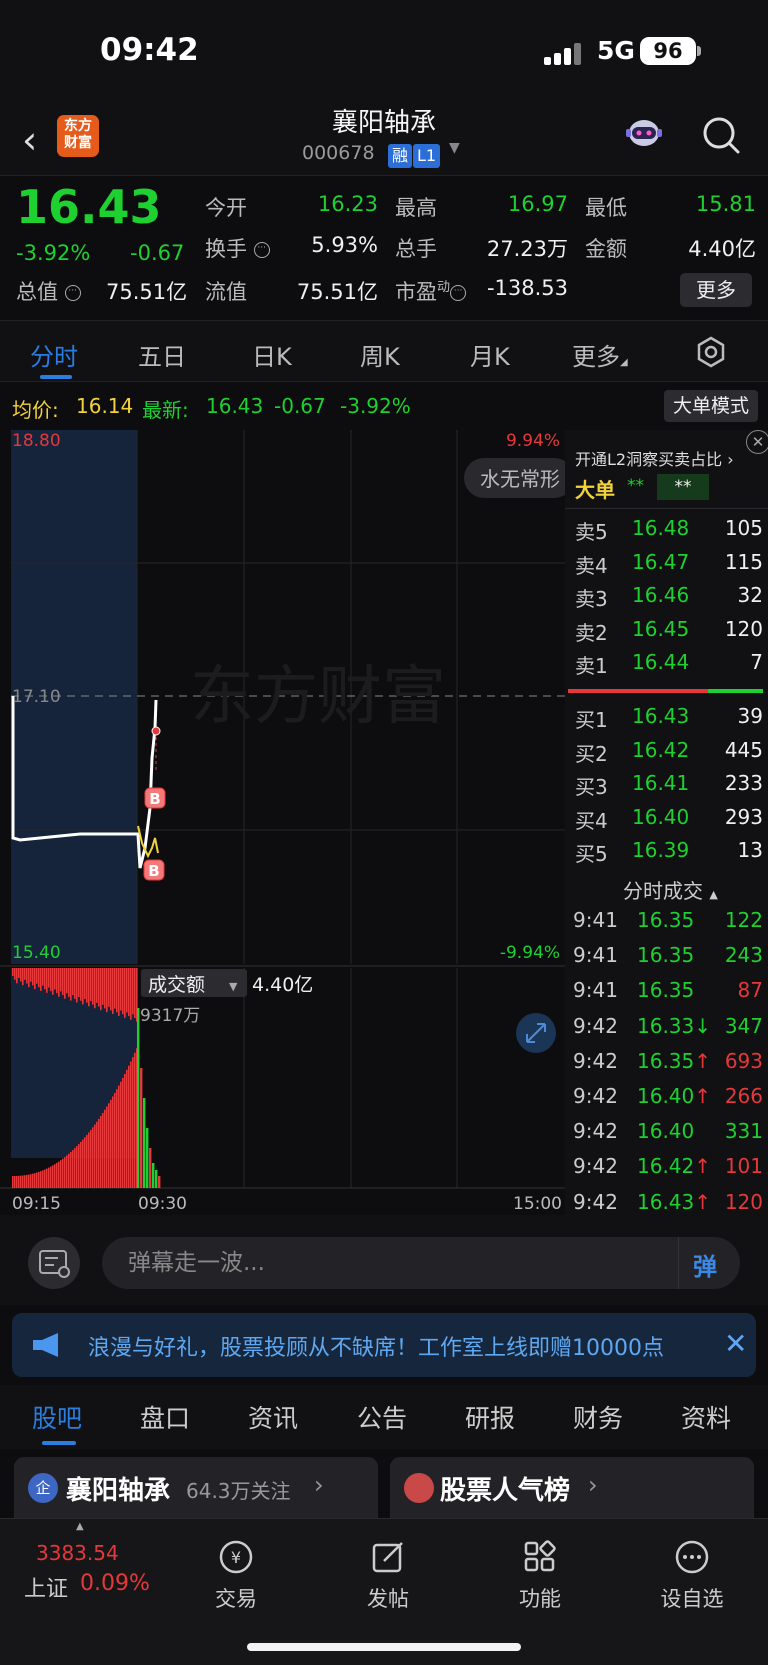 The height and width of the screenshot is (1665, 768). I want to click on battery-icon: 96, so click(668, 51).